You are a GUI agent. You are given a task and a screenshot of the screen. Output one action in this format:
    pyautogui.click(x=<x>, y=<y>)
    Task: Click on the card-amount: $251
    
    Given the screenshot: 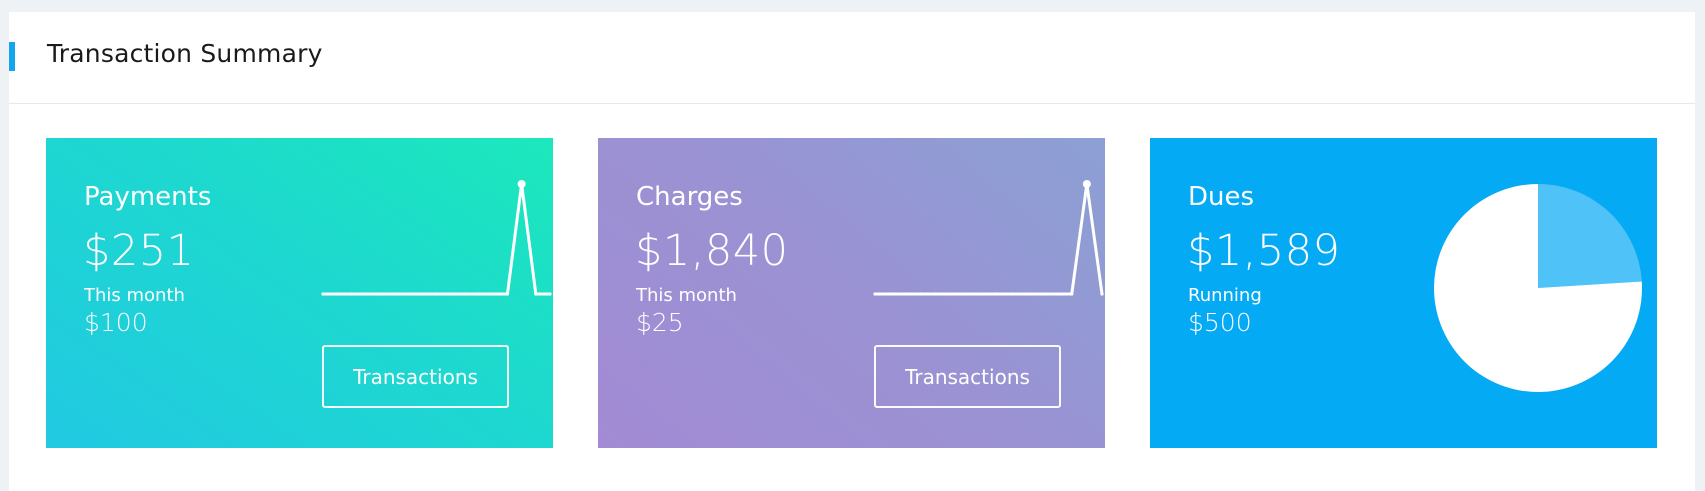 What is the action you would take?
    pyautogui.click(x=139, y=251)
    